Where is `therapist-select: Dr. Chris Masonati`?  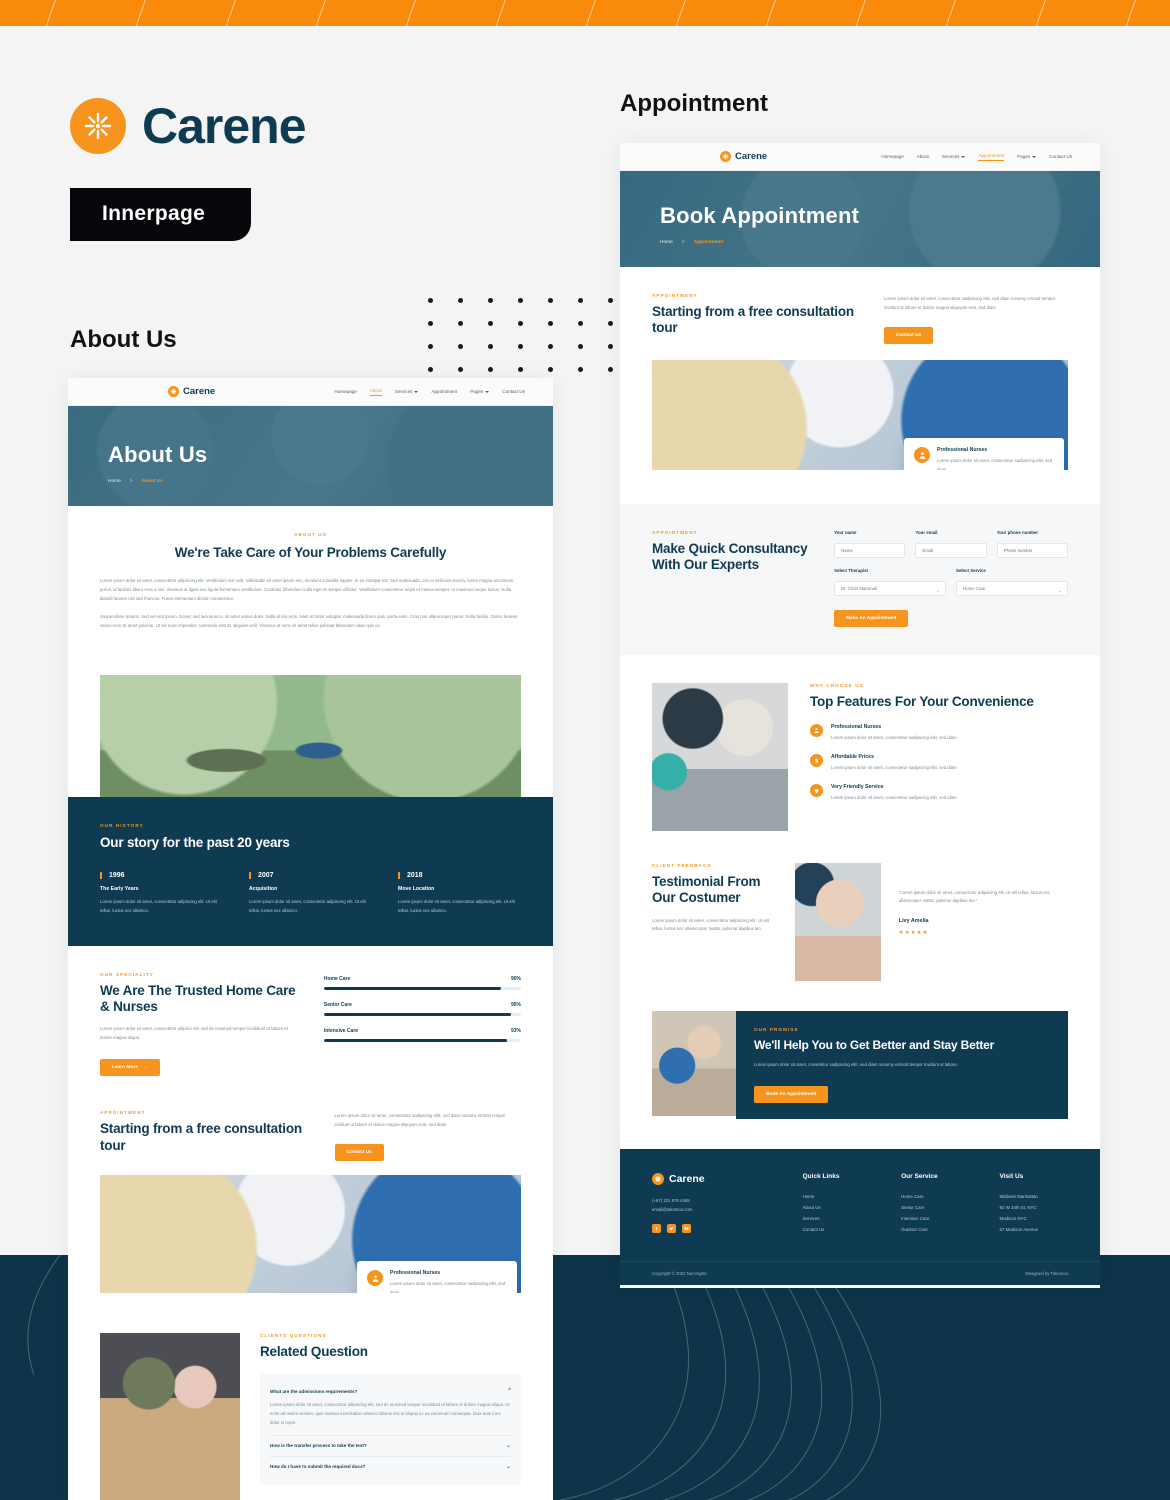 therapist-select: Dr. Chris Masonati is located at coordinates (890, 588).